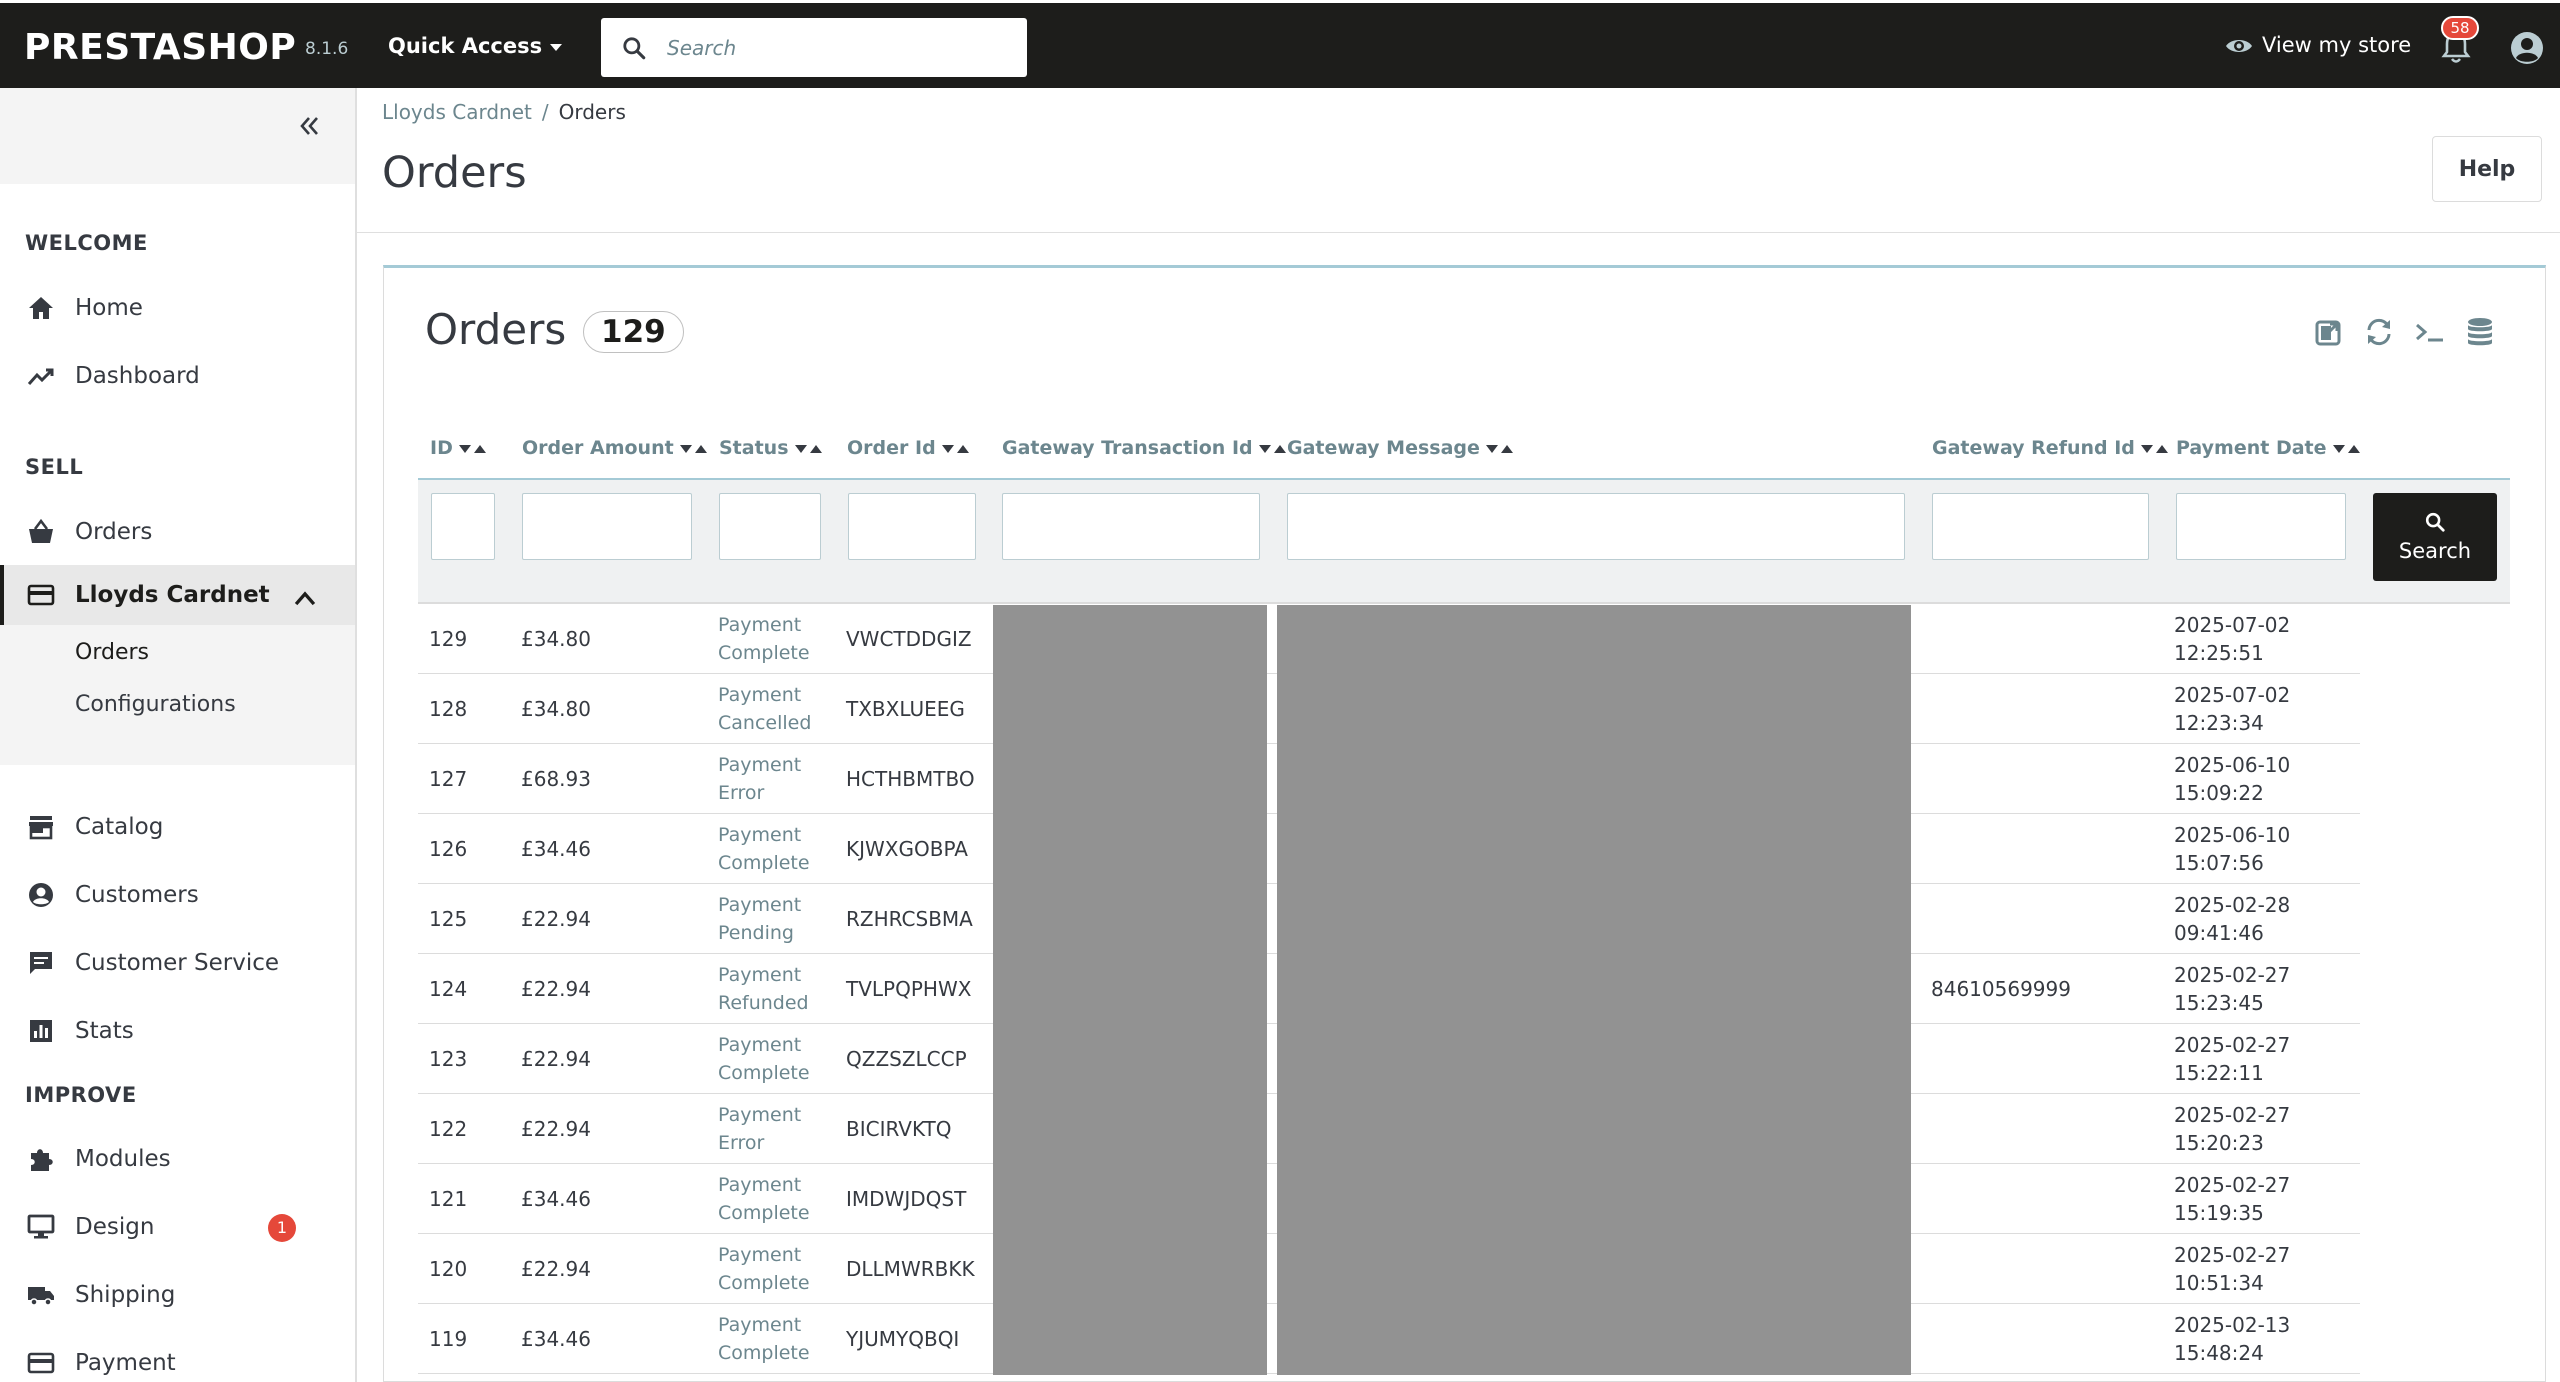 This screenshot has width=2560, height=1382. Describe the element at coordinates (2219, 1283) in the screenshot. I see `time-line: 10:51:34` at that location.